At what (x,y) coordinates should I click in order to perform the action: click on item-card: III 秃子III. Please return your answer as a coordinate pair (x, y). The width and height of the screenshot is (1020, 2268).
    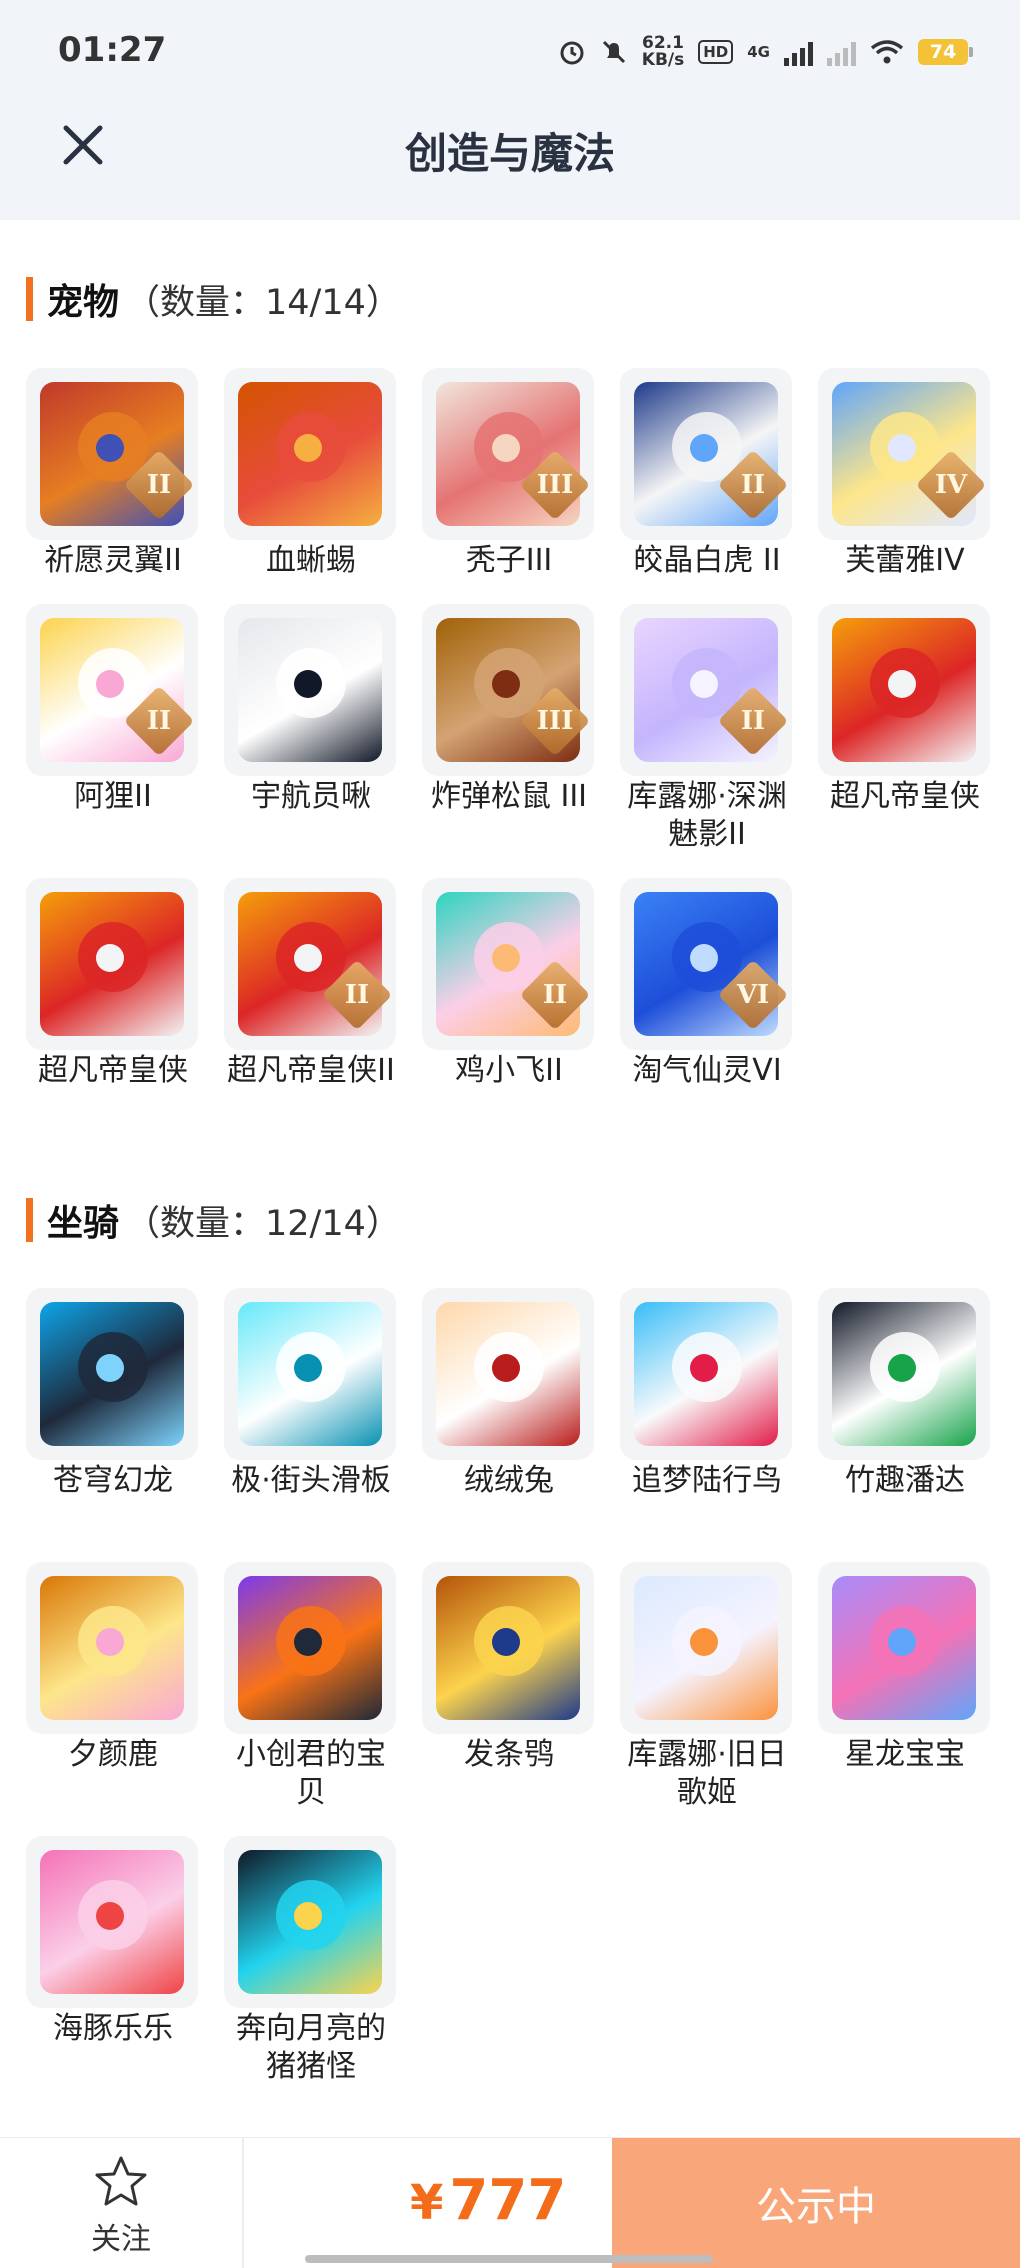
    Looking at the image, I should click on (509, 474).